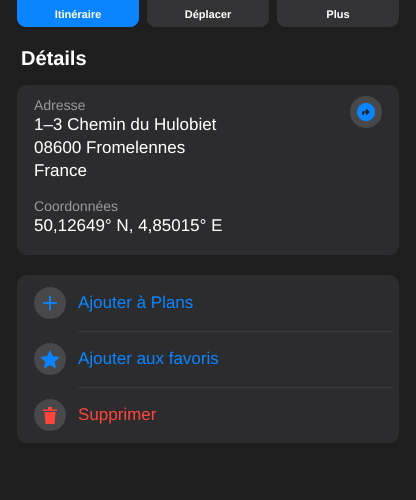 The height and width of the screenshot is (500, 416). What do you see at coordinates (208, 359) in the screenshot?
I see `action-row: Ajouter aux favoris` at bounding box center [208, 359].